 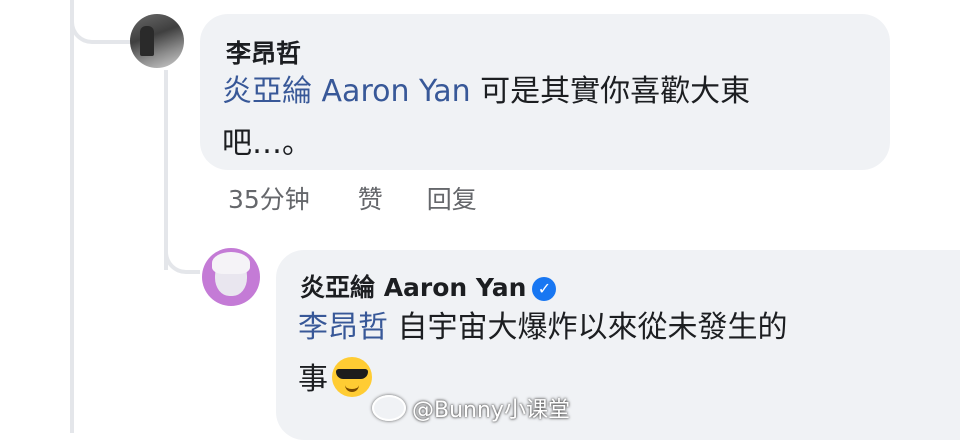 I want to click on reply-text-line2: 事, so click(x=313, y=379).